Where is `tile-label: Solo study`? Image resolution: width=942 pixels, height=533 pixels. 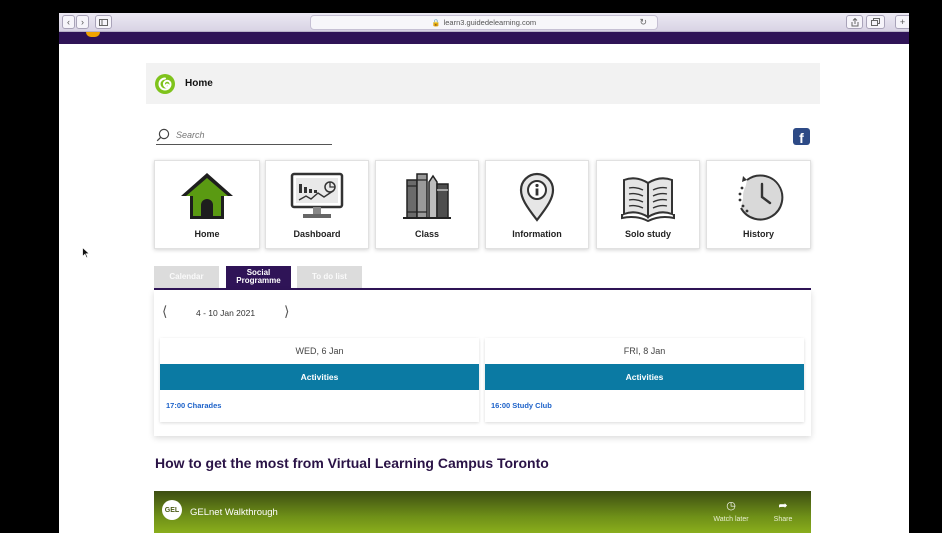
tile-label: Solo study is located at coordinates (647, 234).